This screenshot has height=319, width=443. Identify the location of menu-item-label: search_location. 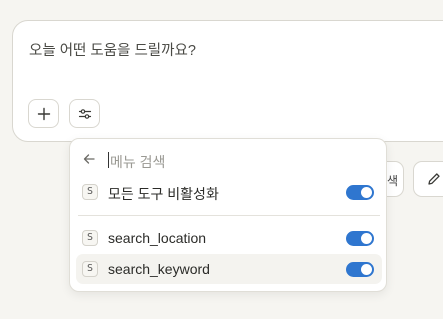
(157, 238).